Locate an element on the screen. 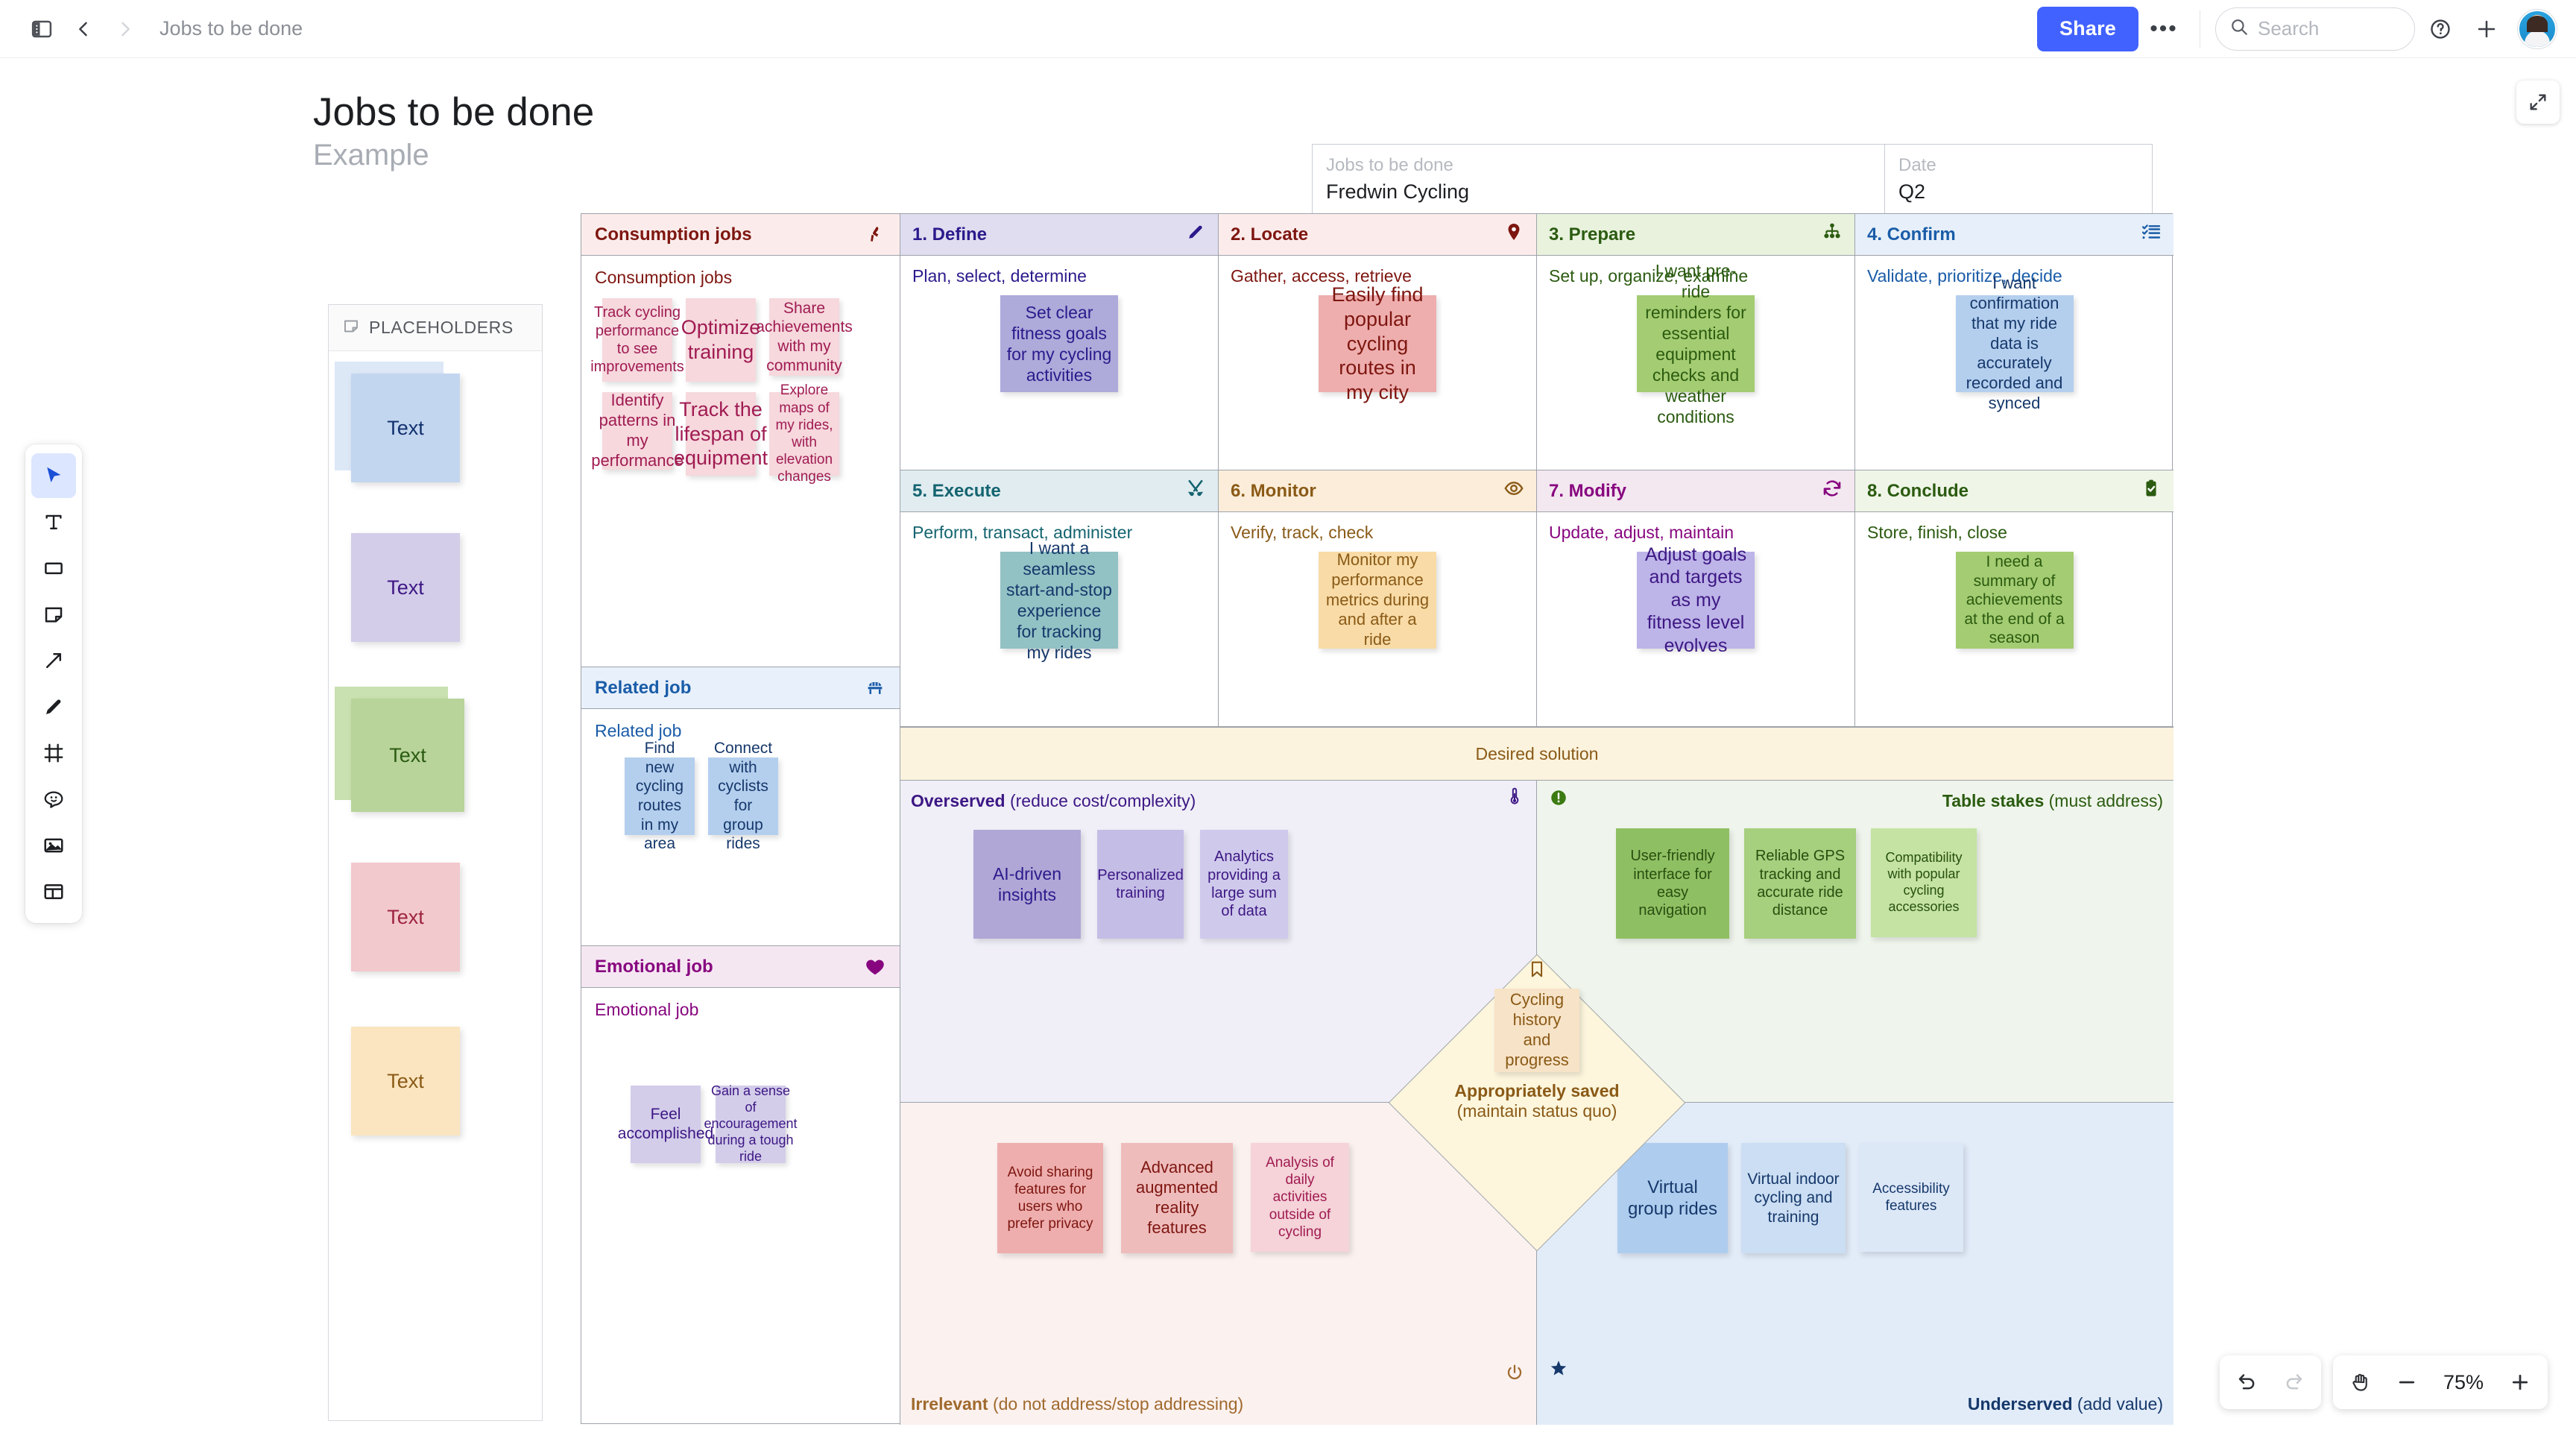 The width and height of the screenshot is (2576, 1430). text-tool is located at coordinates (54, 522).